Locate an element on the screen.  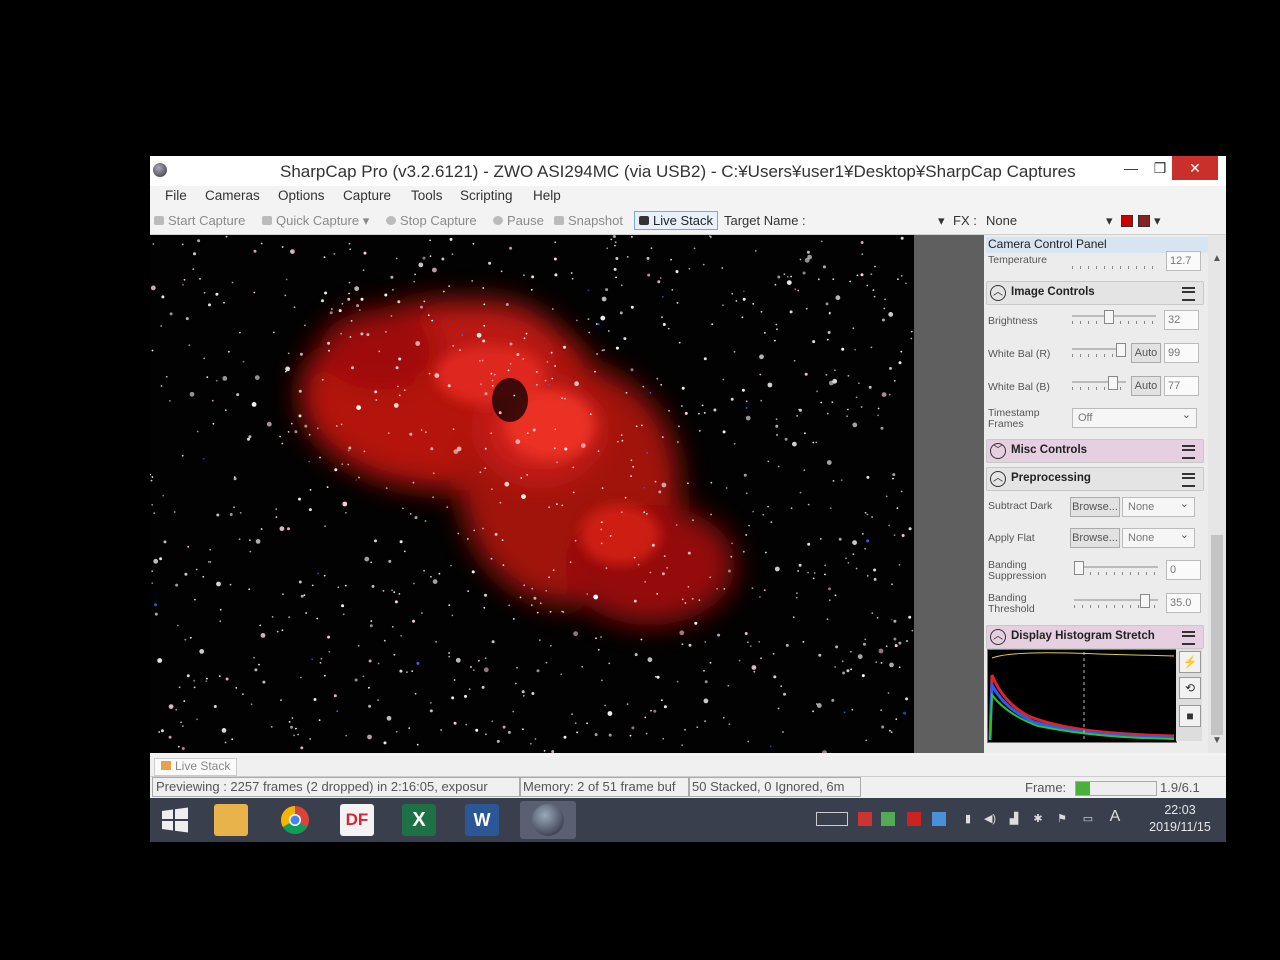
wb-red-value: 99 is located at coordinates (1181, 353).